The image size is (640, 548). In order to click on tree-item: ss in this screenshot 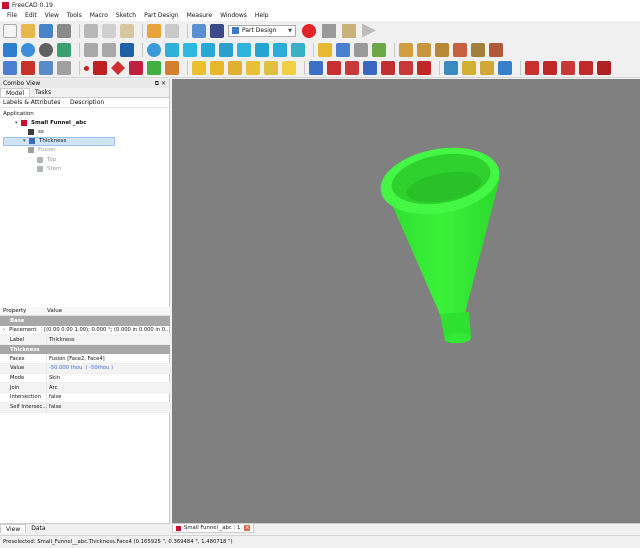, I will do `click(59, 131)`.